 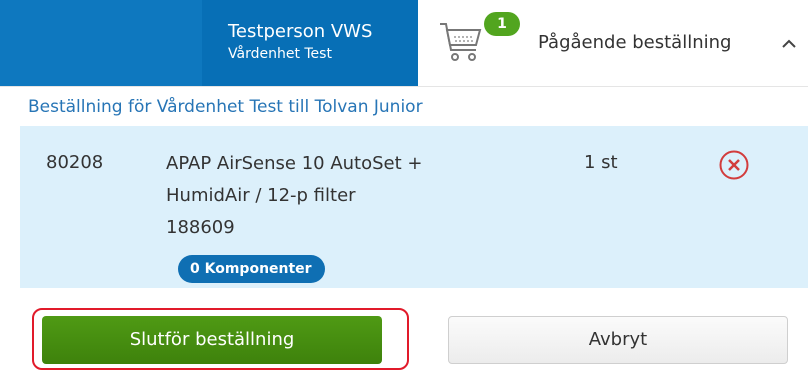 What do you see at coordinates (634, 42) in the screenshot?
I see `order-status-label: Pågående beställning` at bounding box center [634, 42].